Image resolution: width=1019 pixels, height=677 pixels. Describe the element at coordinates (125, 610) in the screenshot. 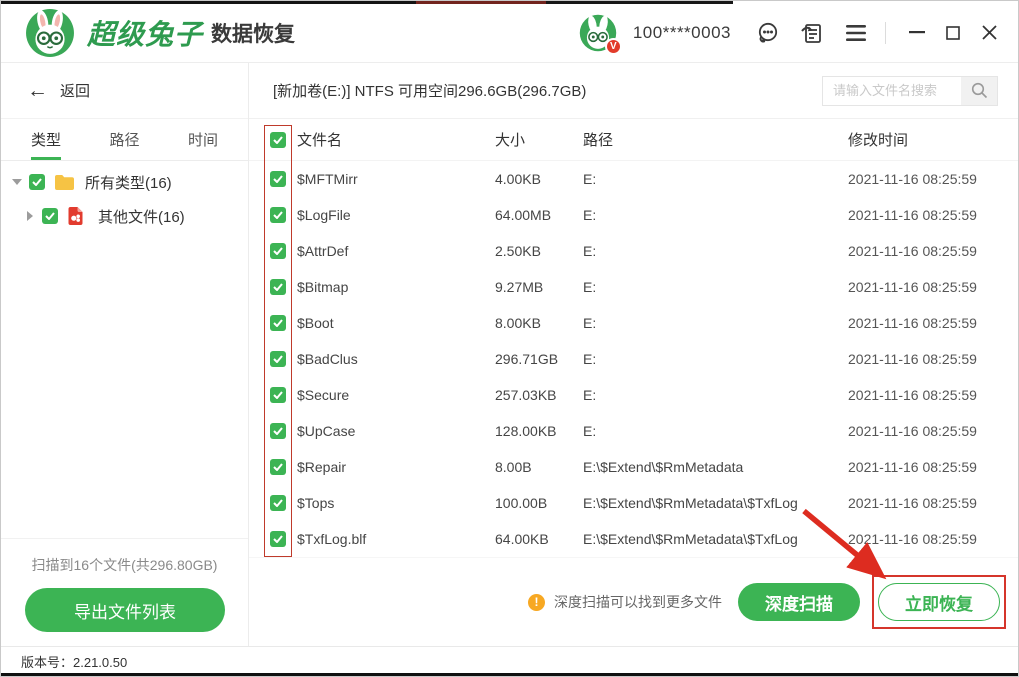

I see `export-file-list-button: 导出文件列表` at that location.